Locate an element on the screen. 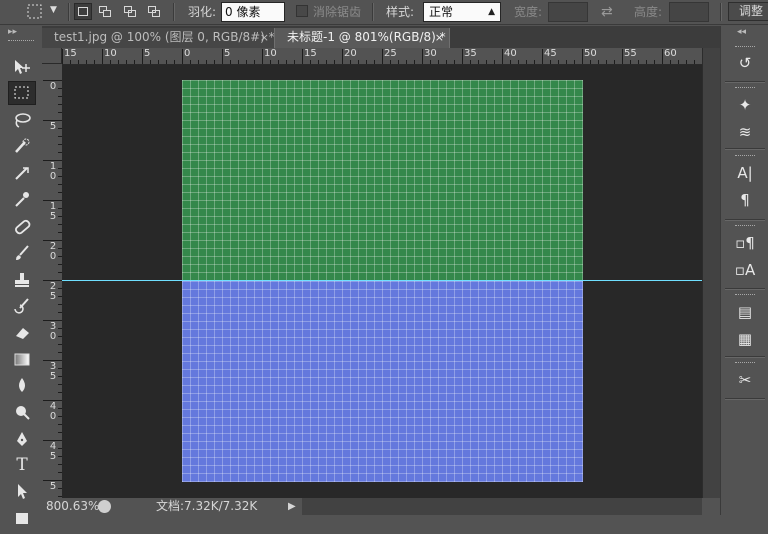 The height and width of the screenshot is (534, 768). pen-tool-icon is located at coordinates (22, 439).